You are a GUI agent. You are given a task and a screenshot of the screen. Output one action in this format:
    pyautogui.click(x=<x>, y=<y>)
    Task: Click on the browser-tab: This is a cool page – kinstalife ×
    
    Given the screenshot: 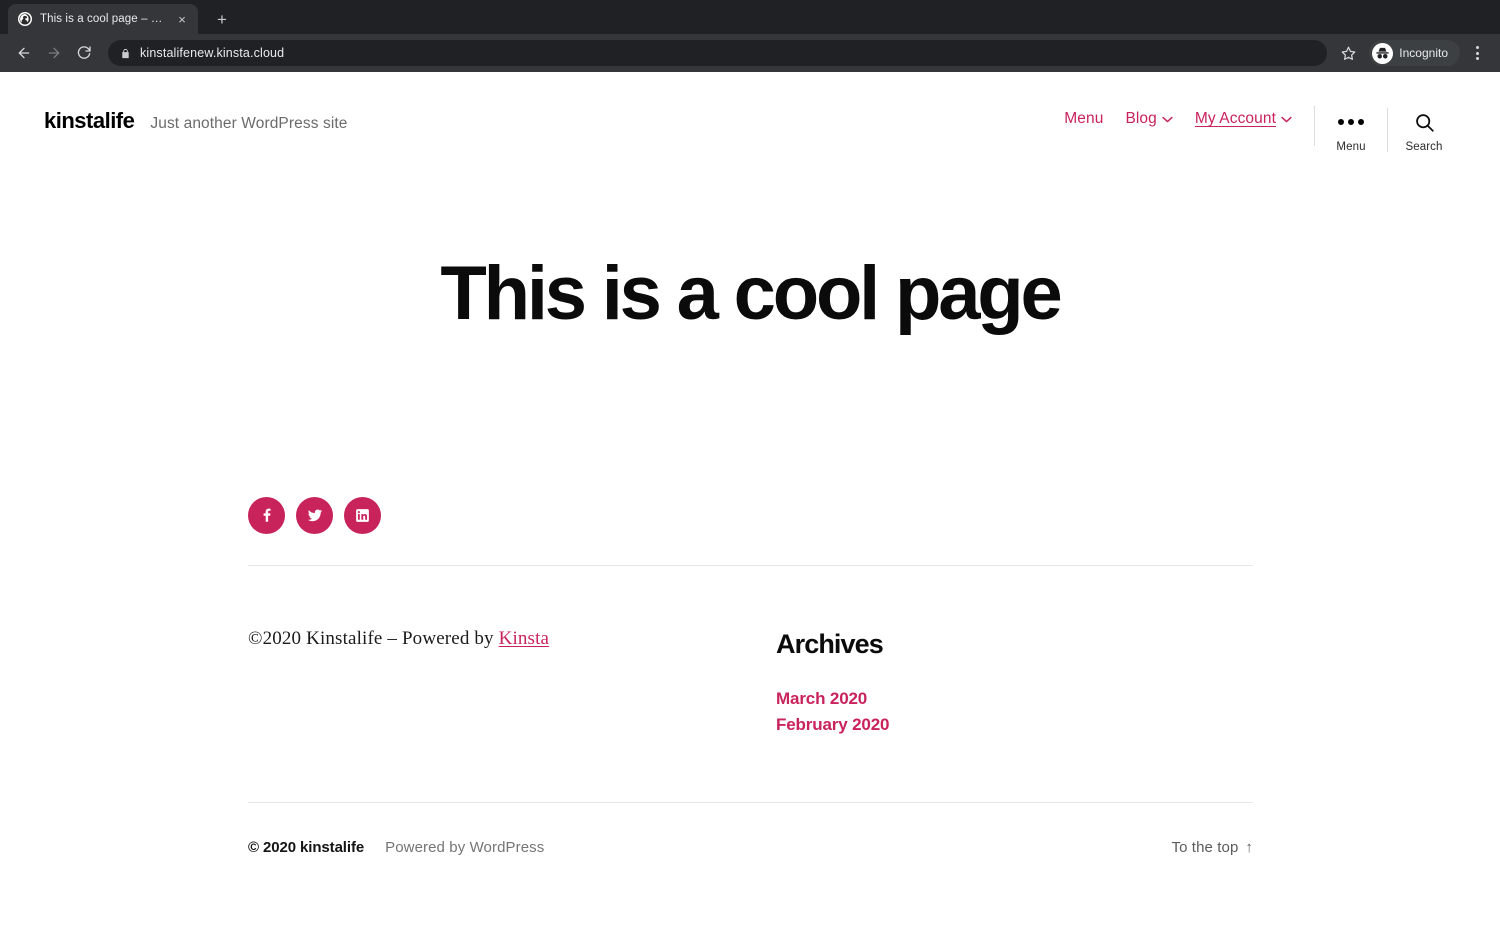 What is the action you would take?
    pyautogui.click(x=103, y=19)
    